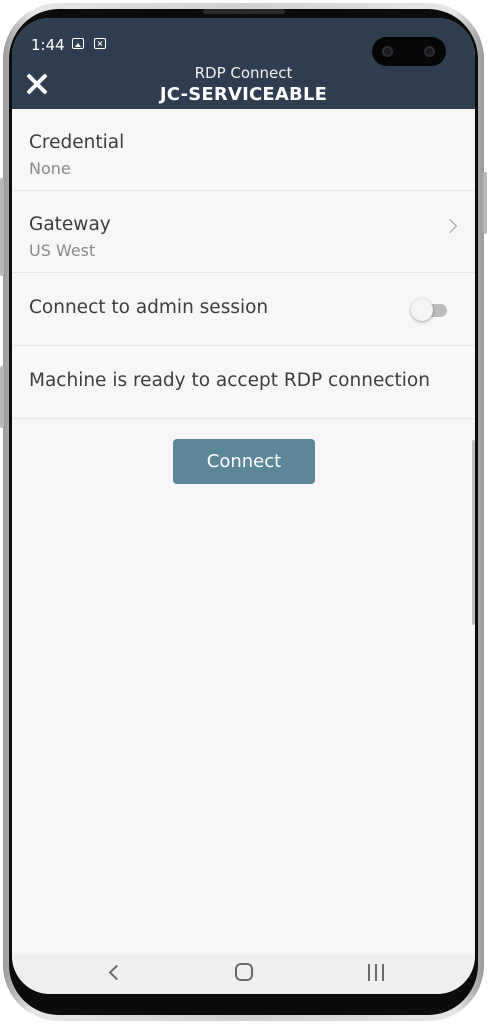 This screenshot has width=487, height=1024. What do you see at coordinates (243, 150) in the screenshot?
I see `credential-row: Credential None` at bounding box center [243, 150].